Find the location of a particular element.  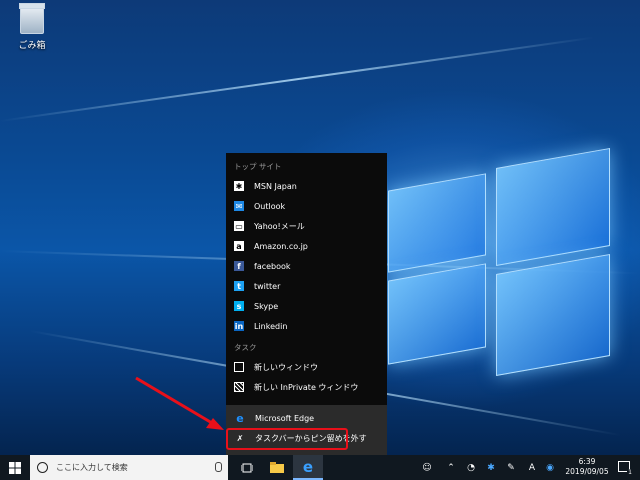

start-button is located at coordinates (15, 467).